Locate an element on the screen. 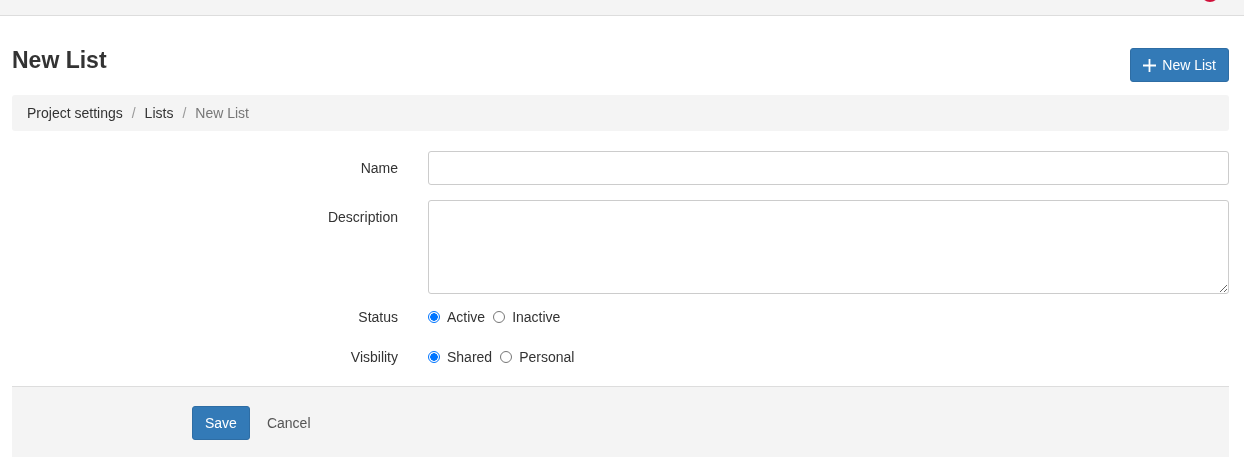  field-label: Description is located at coordinates (362, 217).